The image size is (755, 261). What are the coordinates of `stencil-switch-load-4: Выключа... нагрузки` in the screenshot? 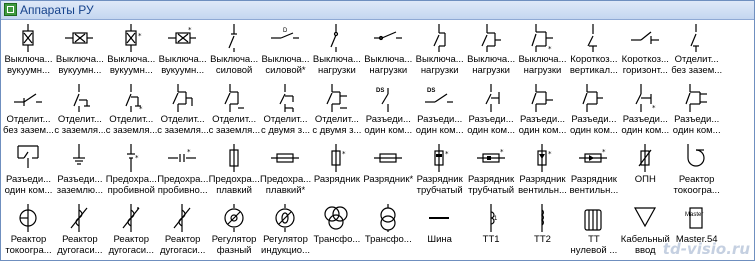 It's located at (491, 50).